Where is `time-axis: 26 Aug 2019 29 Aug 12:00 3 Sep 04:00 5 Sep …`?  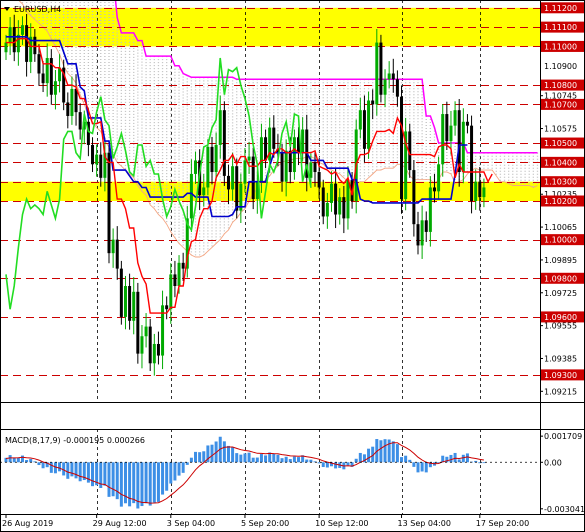 time-axis: 26 Aug 2019 29 Aug 12:00 3 Sep 04:00 5 Sep … is located at coordinates (265, 521).